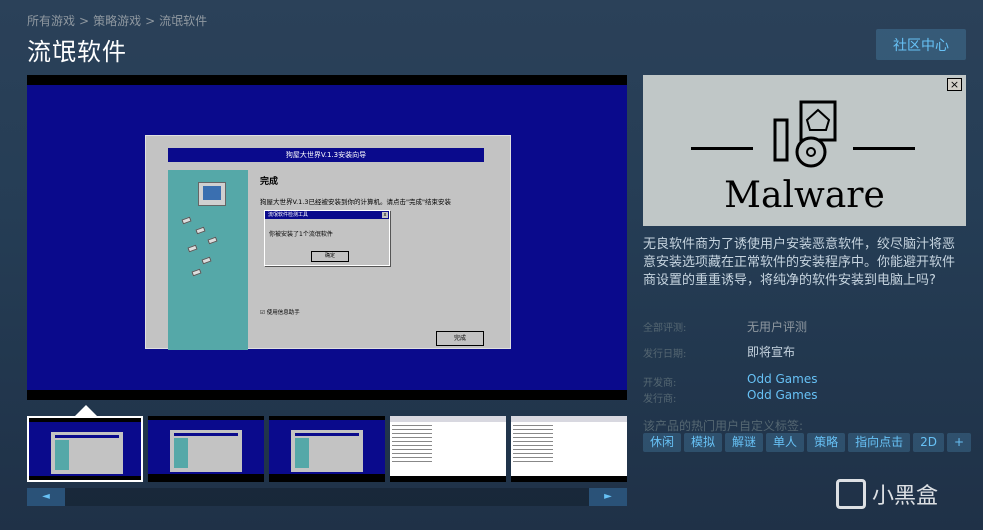  What do you see at coordinates (785, 442) in the screenshot?
I see `tag-singleplayer: 单人` at bounding box center [785, 442].